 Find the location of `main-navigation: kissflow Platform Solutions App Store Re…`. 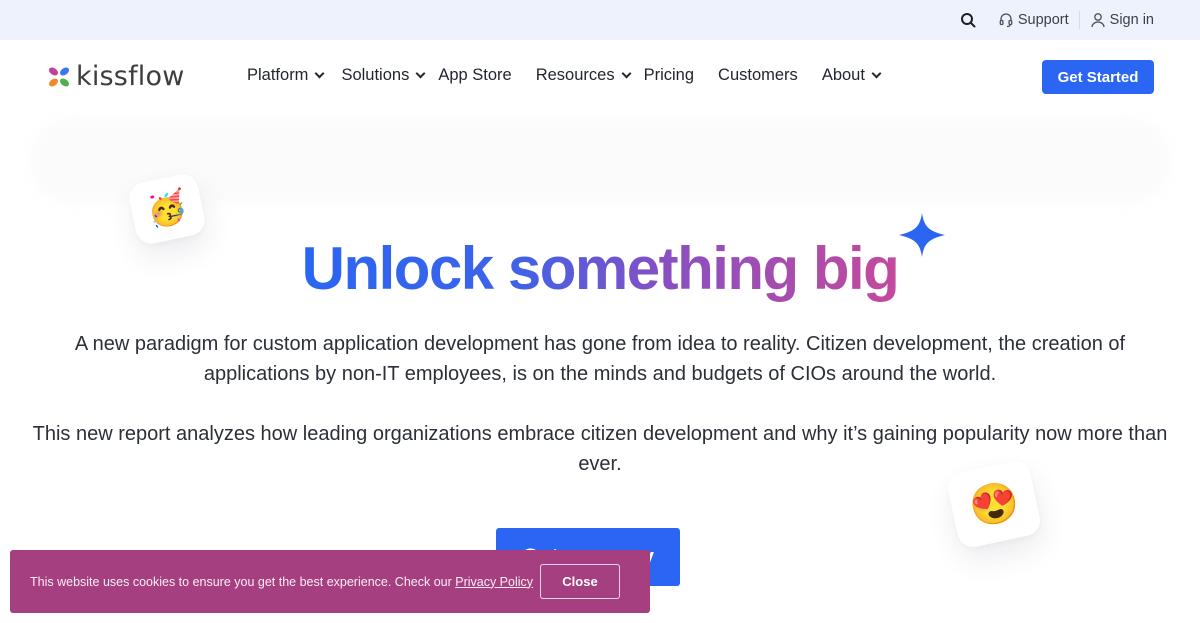

main-navigation: kissflow Platform Solutions App Store Re… is located at coordinates (600, 77).